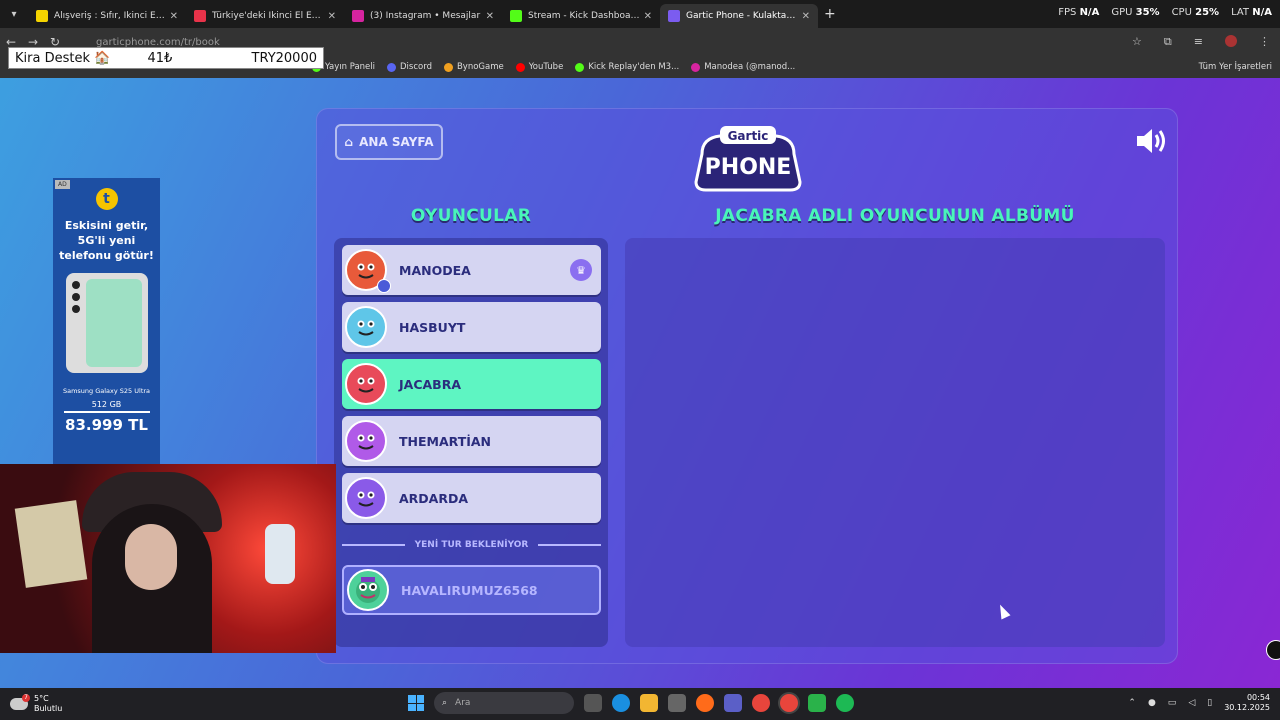 This screenshot has width=1280, height=720. I want to click on streaming-app-icon, so click(817, 703).